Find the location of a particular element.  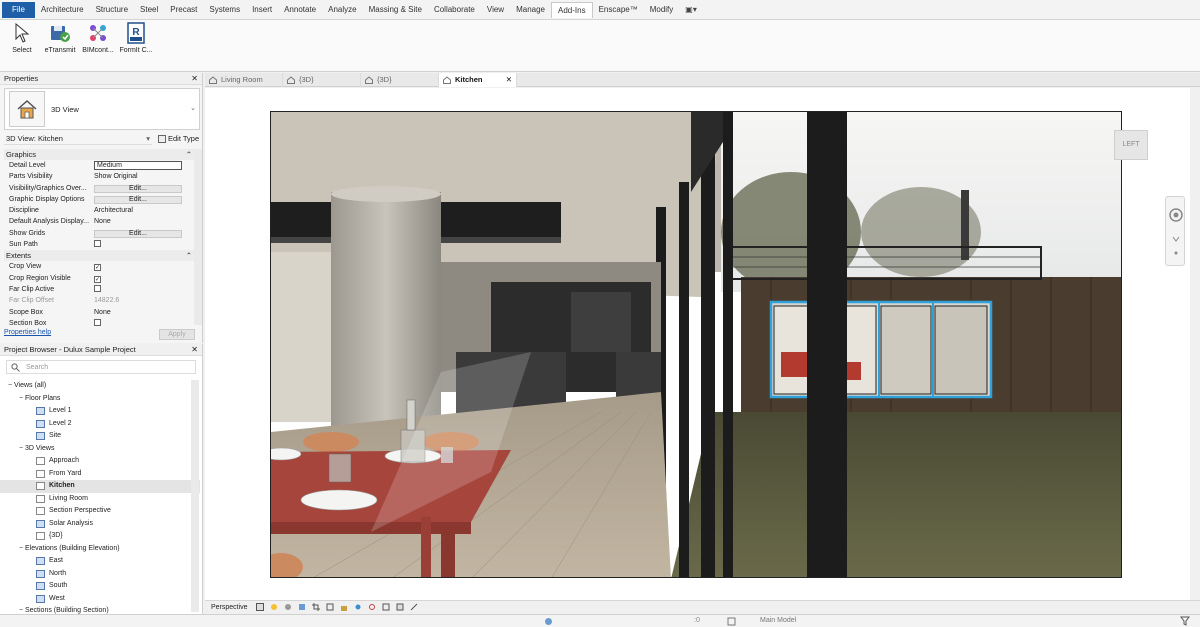

property-group-graphics: Graphics ⌃ is located at coordinates (99, 154).